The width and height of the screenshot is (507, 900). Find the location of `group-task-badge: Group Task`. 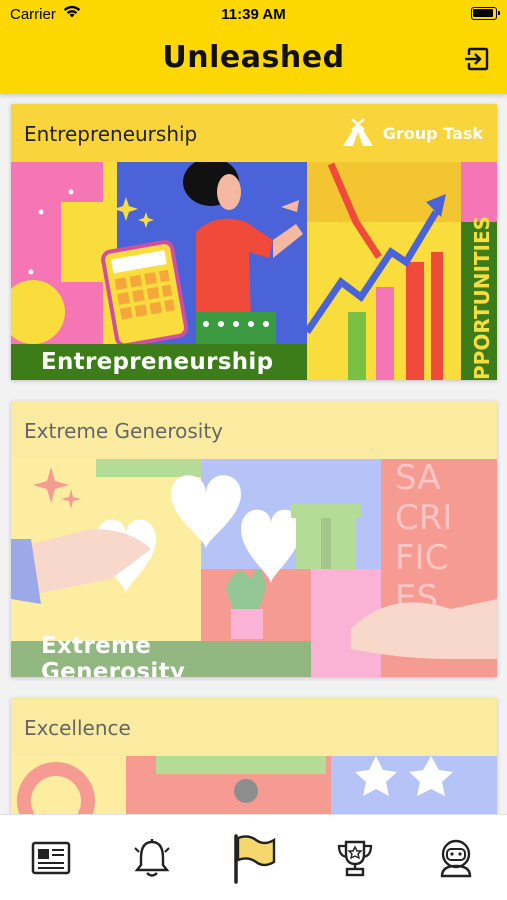

group-task-badge: Group Task is located at coordinates (412, 133).